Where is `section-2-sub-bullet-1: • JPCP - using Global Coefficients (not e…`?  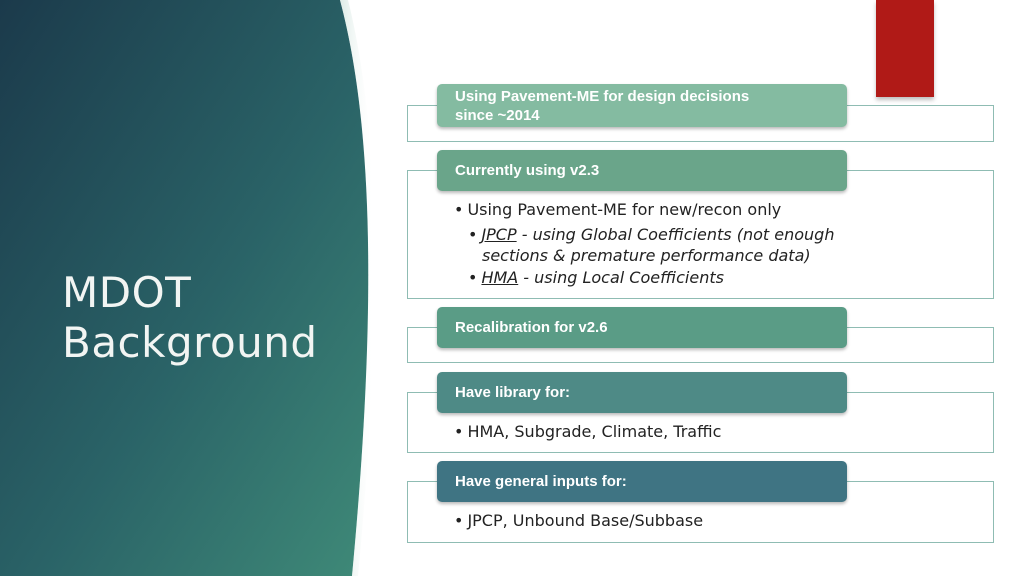 section-2-sub-bullet-1: • JPCP - using Global Coefficients (not e… is located at coordinates (678, 245).